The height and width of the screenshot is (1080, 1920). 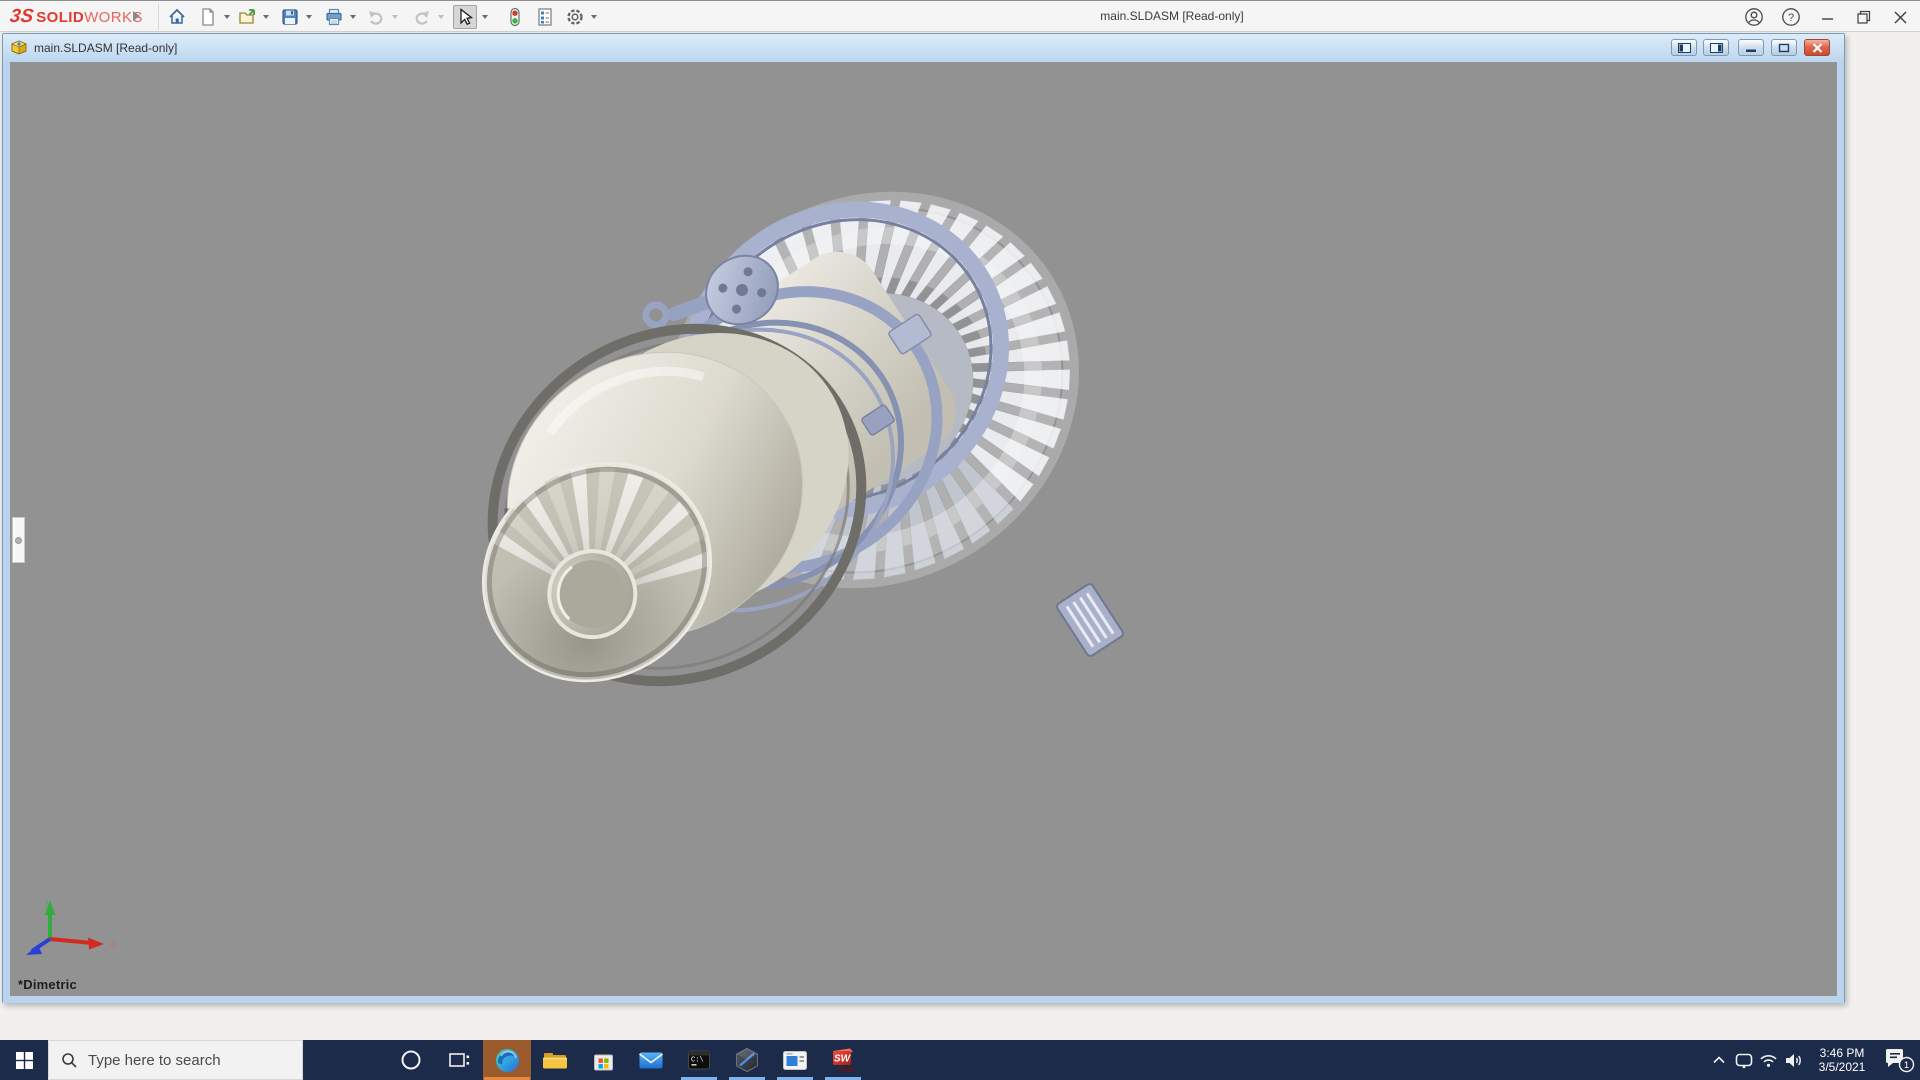 I want to click on taskbar-file-explorer-button, so click(x=555, y=1060).